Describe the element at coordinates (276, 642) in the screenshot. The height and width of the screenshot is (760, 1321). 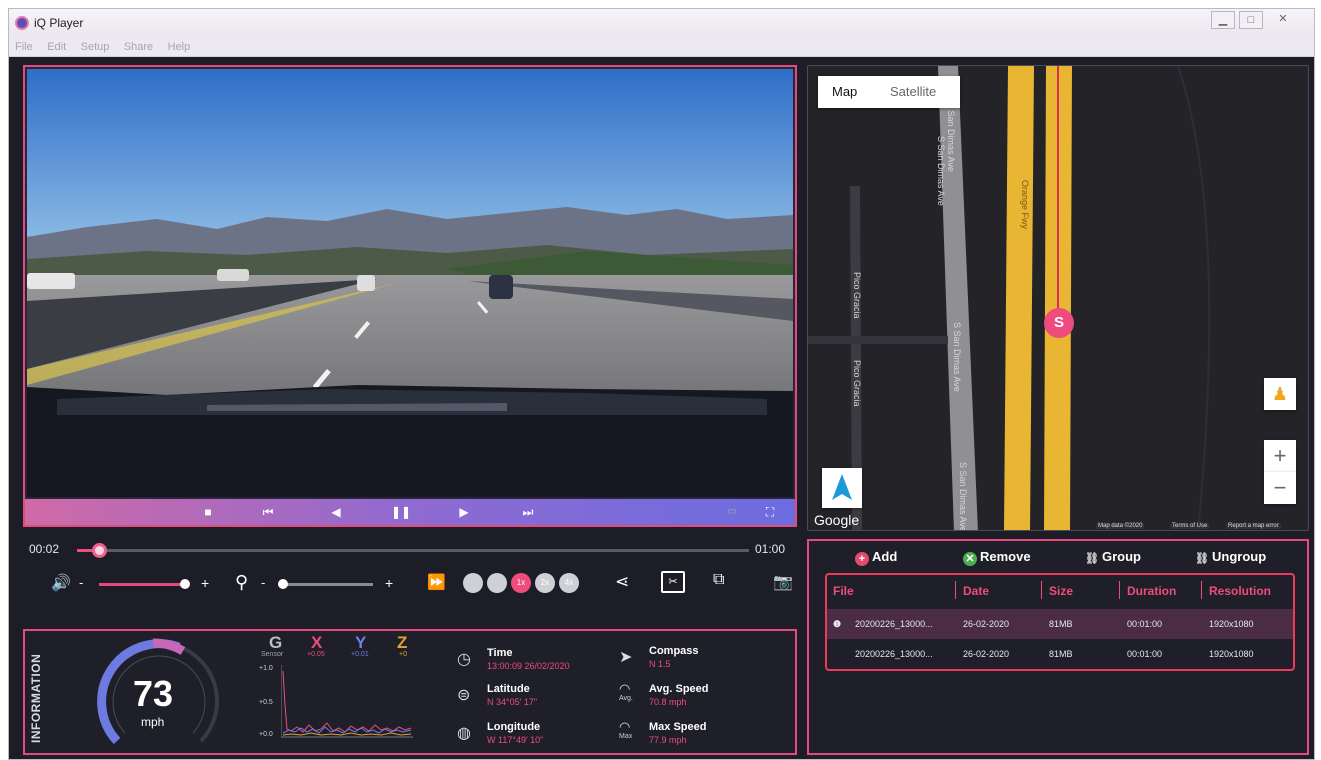
I see `g-sensor-label: G` at that location.